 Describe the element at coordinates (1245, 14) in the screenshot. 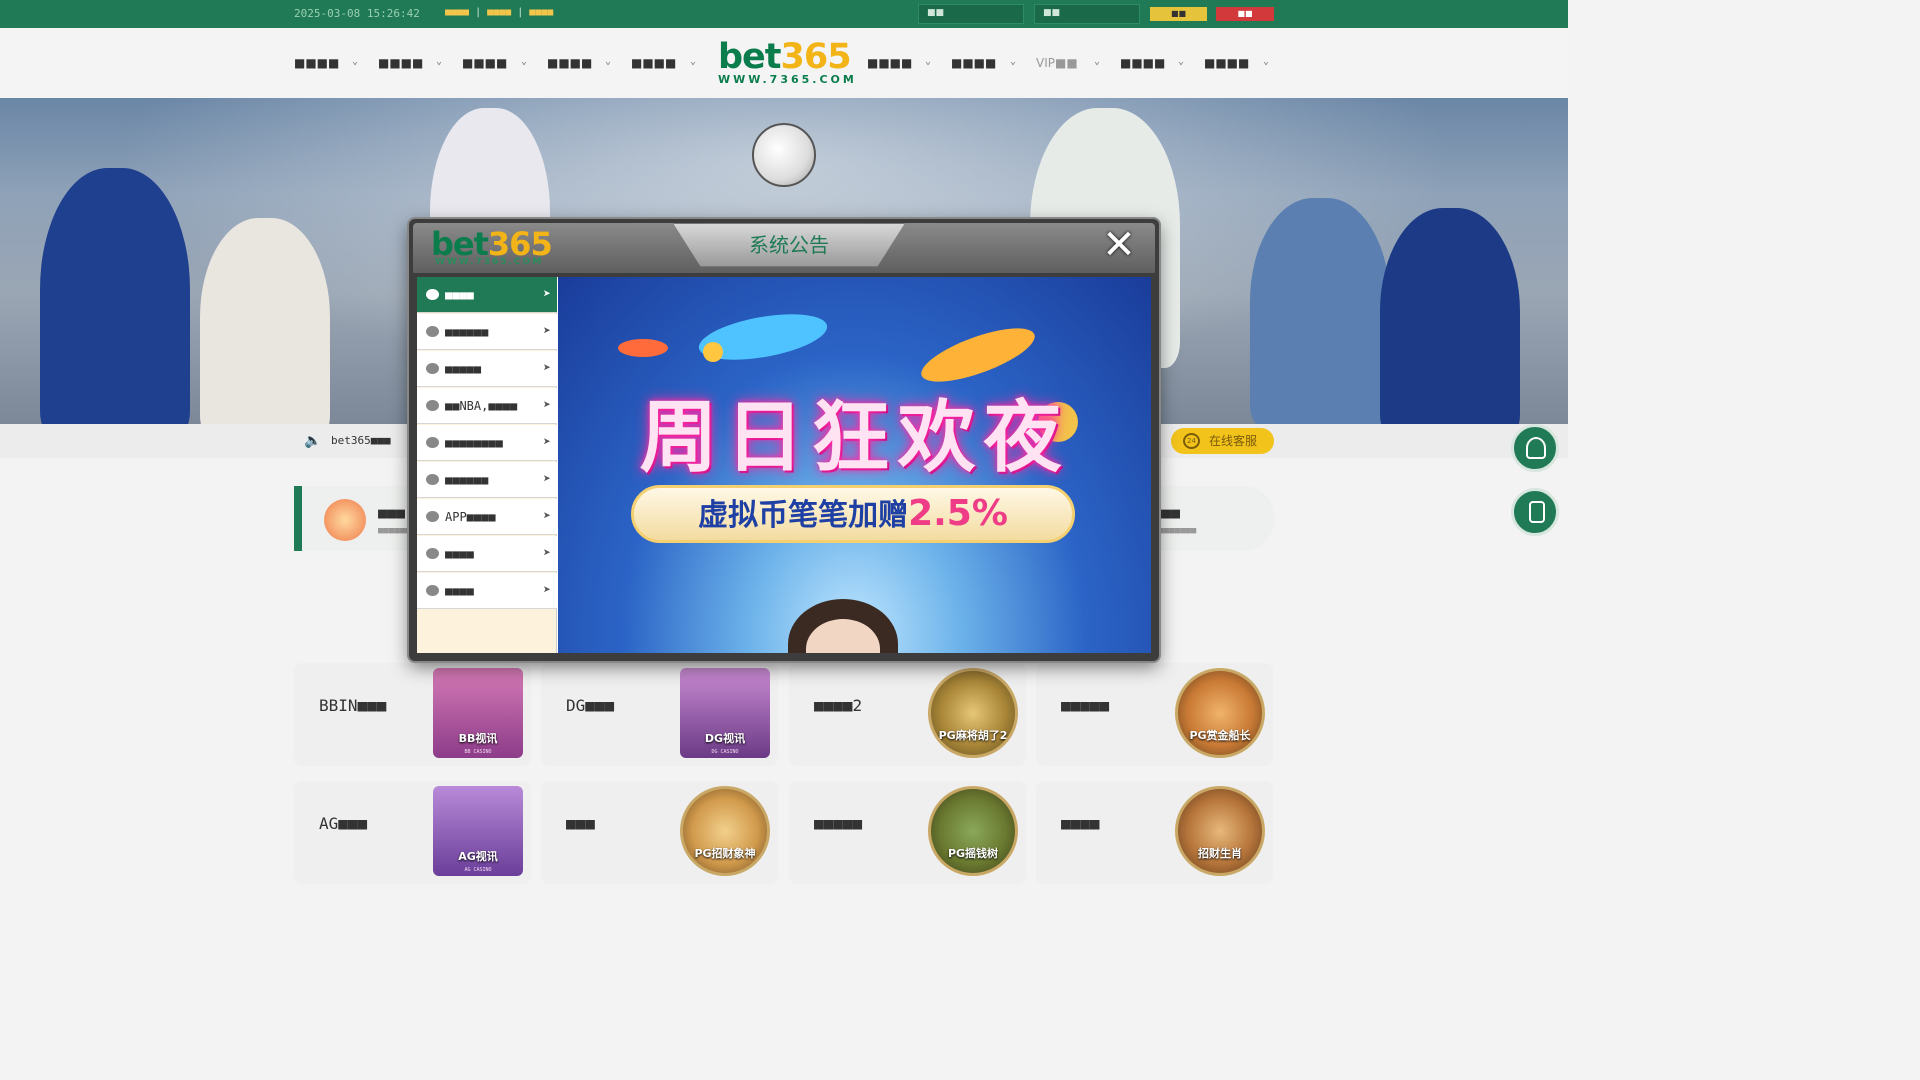

I see `register-button: ■■` at that location.